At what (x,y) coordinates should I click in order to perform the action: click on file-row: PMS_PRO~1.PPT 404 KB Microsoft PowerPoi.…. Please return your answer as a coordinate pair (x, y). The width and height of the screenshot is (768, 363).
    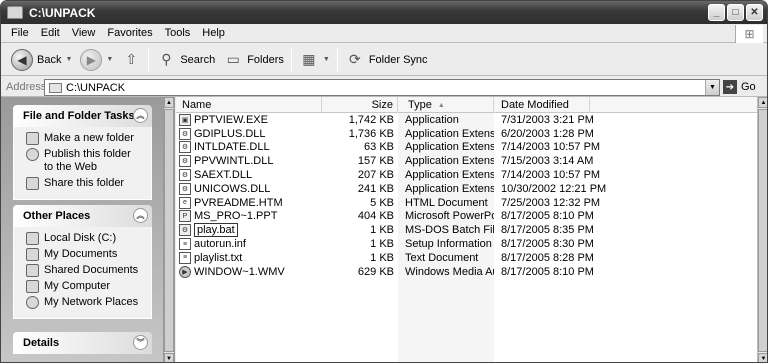
    Looking at the image, I should click on (410, 217).